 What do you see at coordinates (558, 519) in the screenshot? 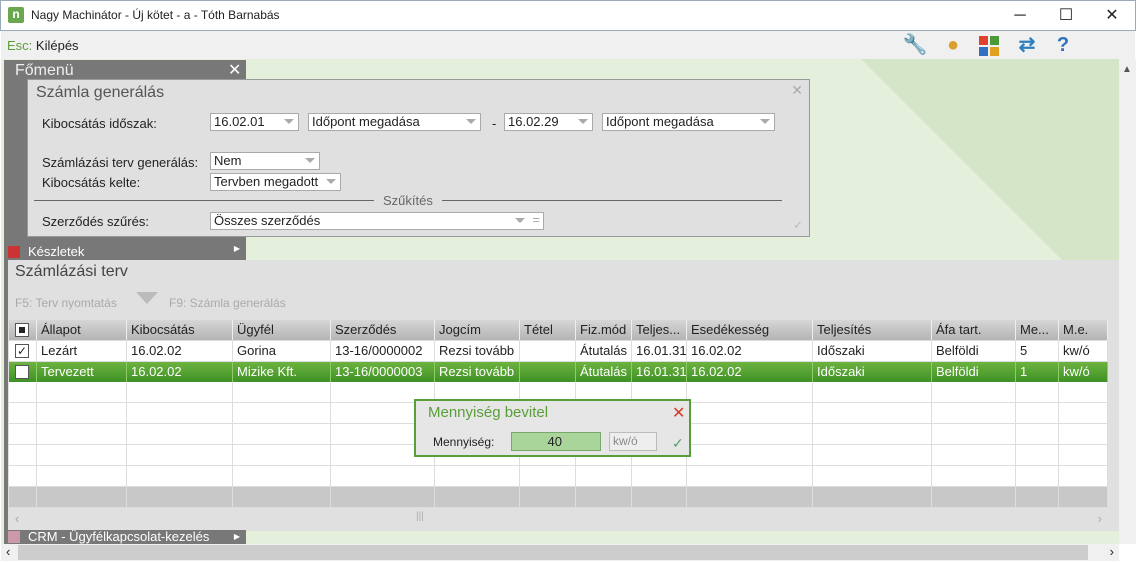
I see `horizontal-scrollbar-grid: ‹ ||| ›` at bounding box center [558, 519].